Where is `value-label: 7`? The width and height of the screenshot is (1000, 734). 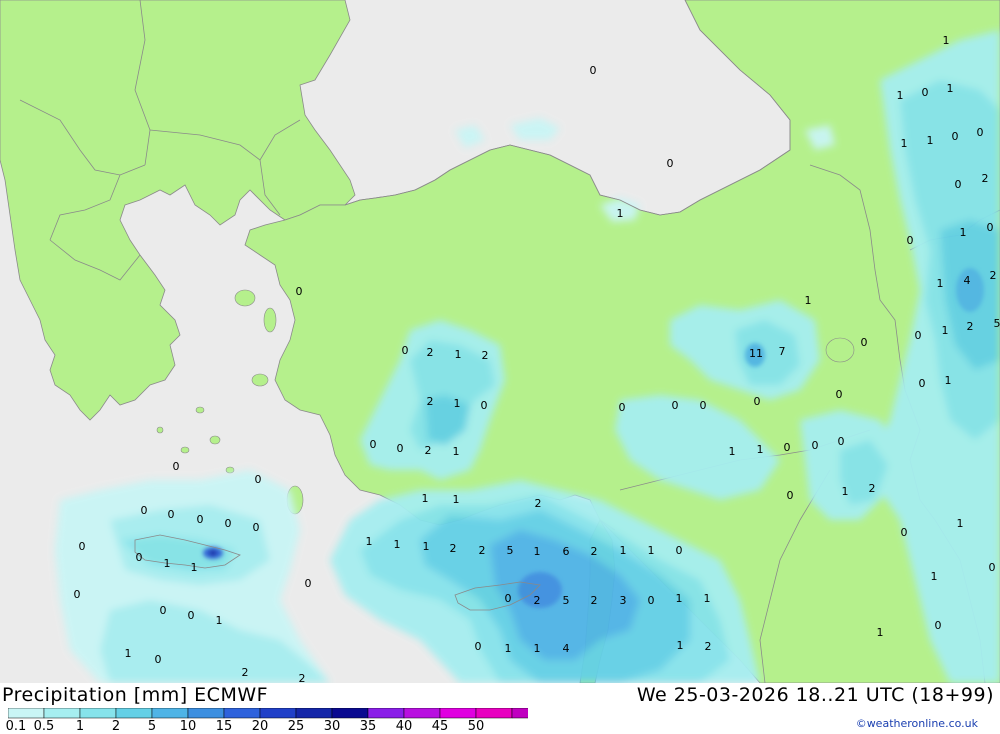 value-label: 7 is located at coordinates (782, 351).